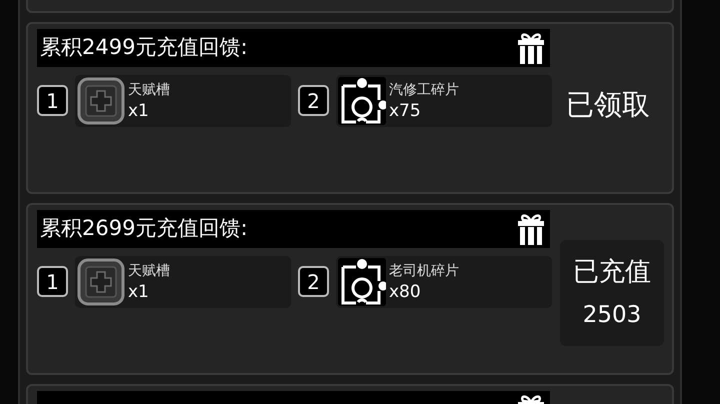 Image resolution: width=720 pixels, height=404 pixels. I want to click on item-name: 老司机碎片, so click(424, 271).